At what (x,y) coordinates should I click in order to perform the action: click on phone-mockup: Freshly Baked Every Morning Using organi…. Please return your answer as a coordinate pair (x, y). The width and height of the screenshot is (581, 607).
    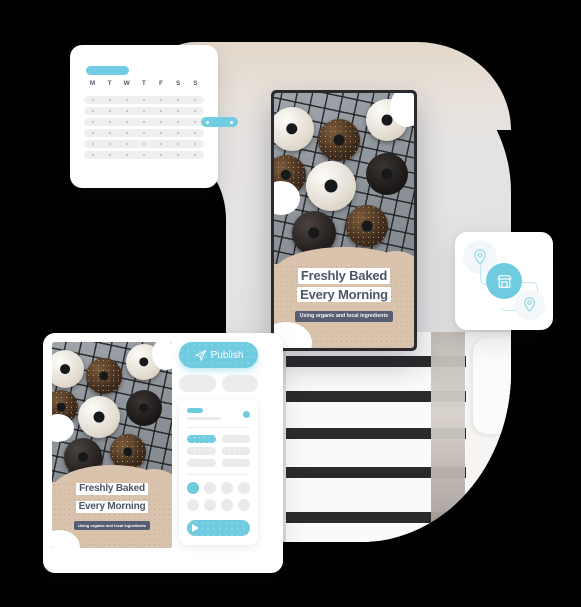
    Looking at the image, I should click on (344, 220).